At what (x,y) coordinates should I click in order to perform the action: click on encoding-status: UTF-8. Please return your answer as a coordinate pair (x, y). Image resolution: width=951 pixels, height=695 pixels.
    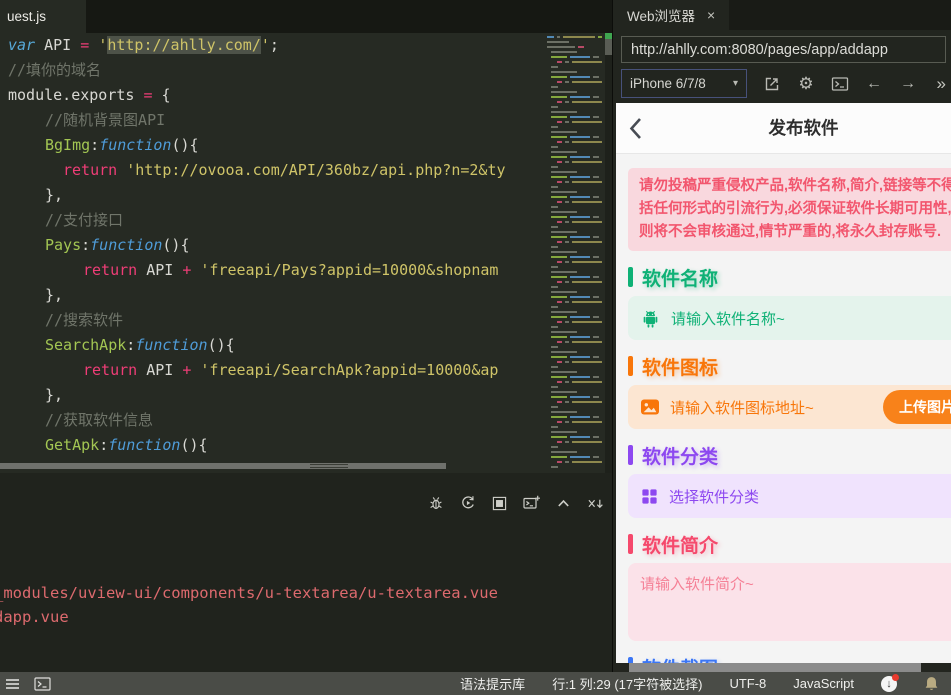
    Looking at the image, I should click on (747, 683).